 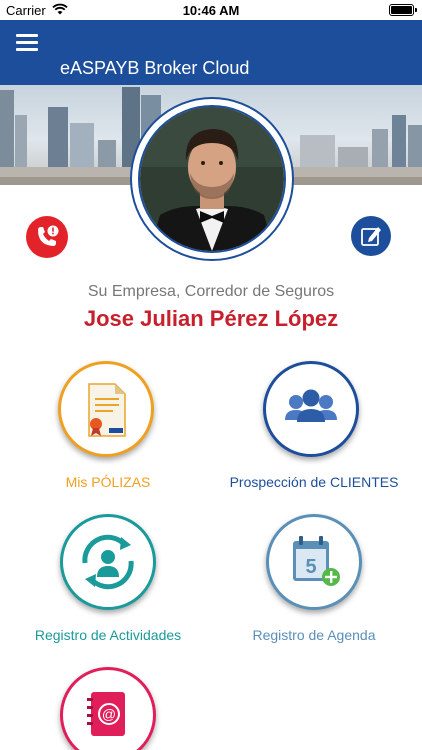 I want to click on clientes-circle, so click(x=311, y=409).